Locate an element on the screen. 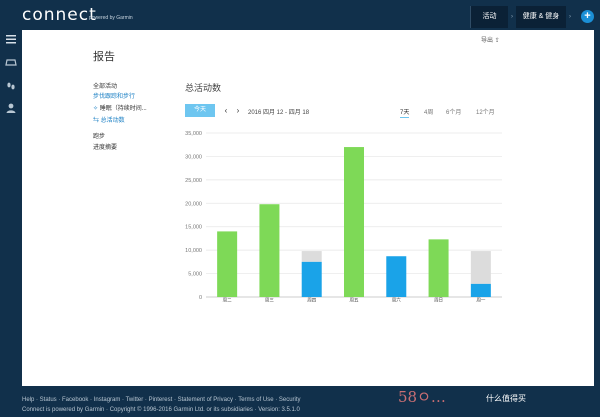 This screenshot has height=417, width=600. prev-week-button: ‹ is located at coordinates (226, 110).